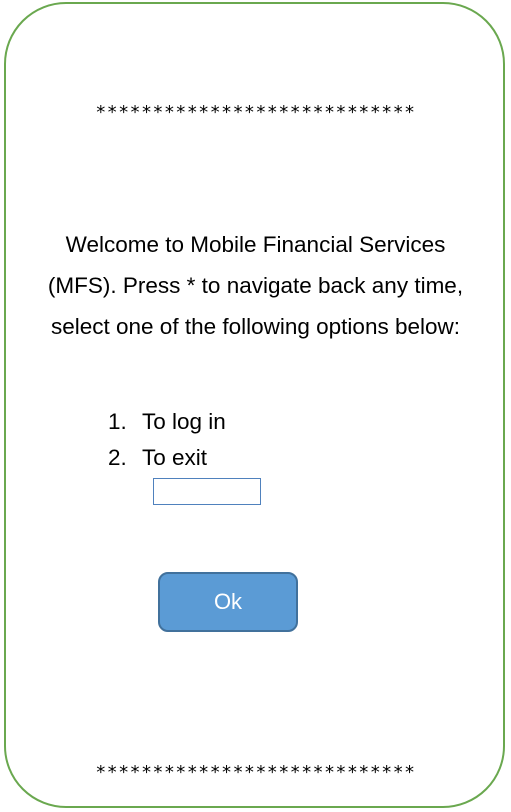 This screenshot has width=511, height=812. Describe the element at coordinates (228, 602) in the screenshot. I see `ok-button: Ok` at that location.